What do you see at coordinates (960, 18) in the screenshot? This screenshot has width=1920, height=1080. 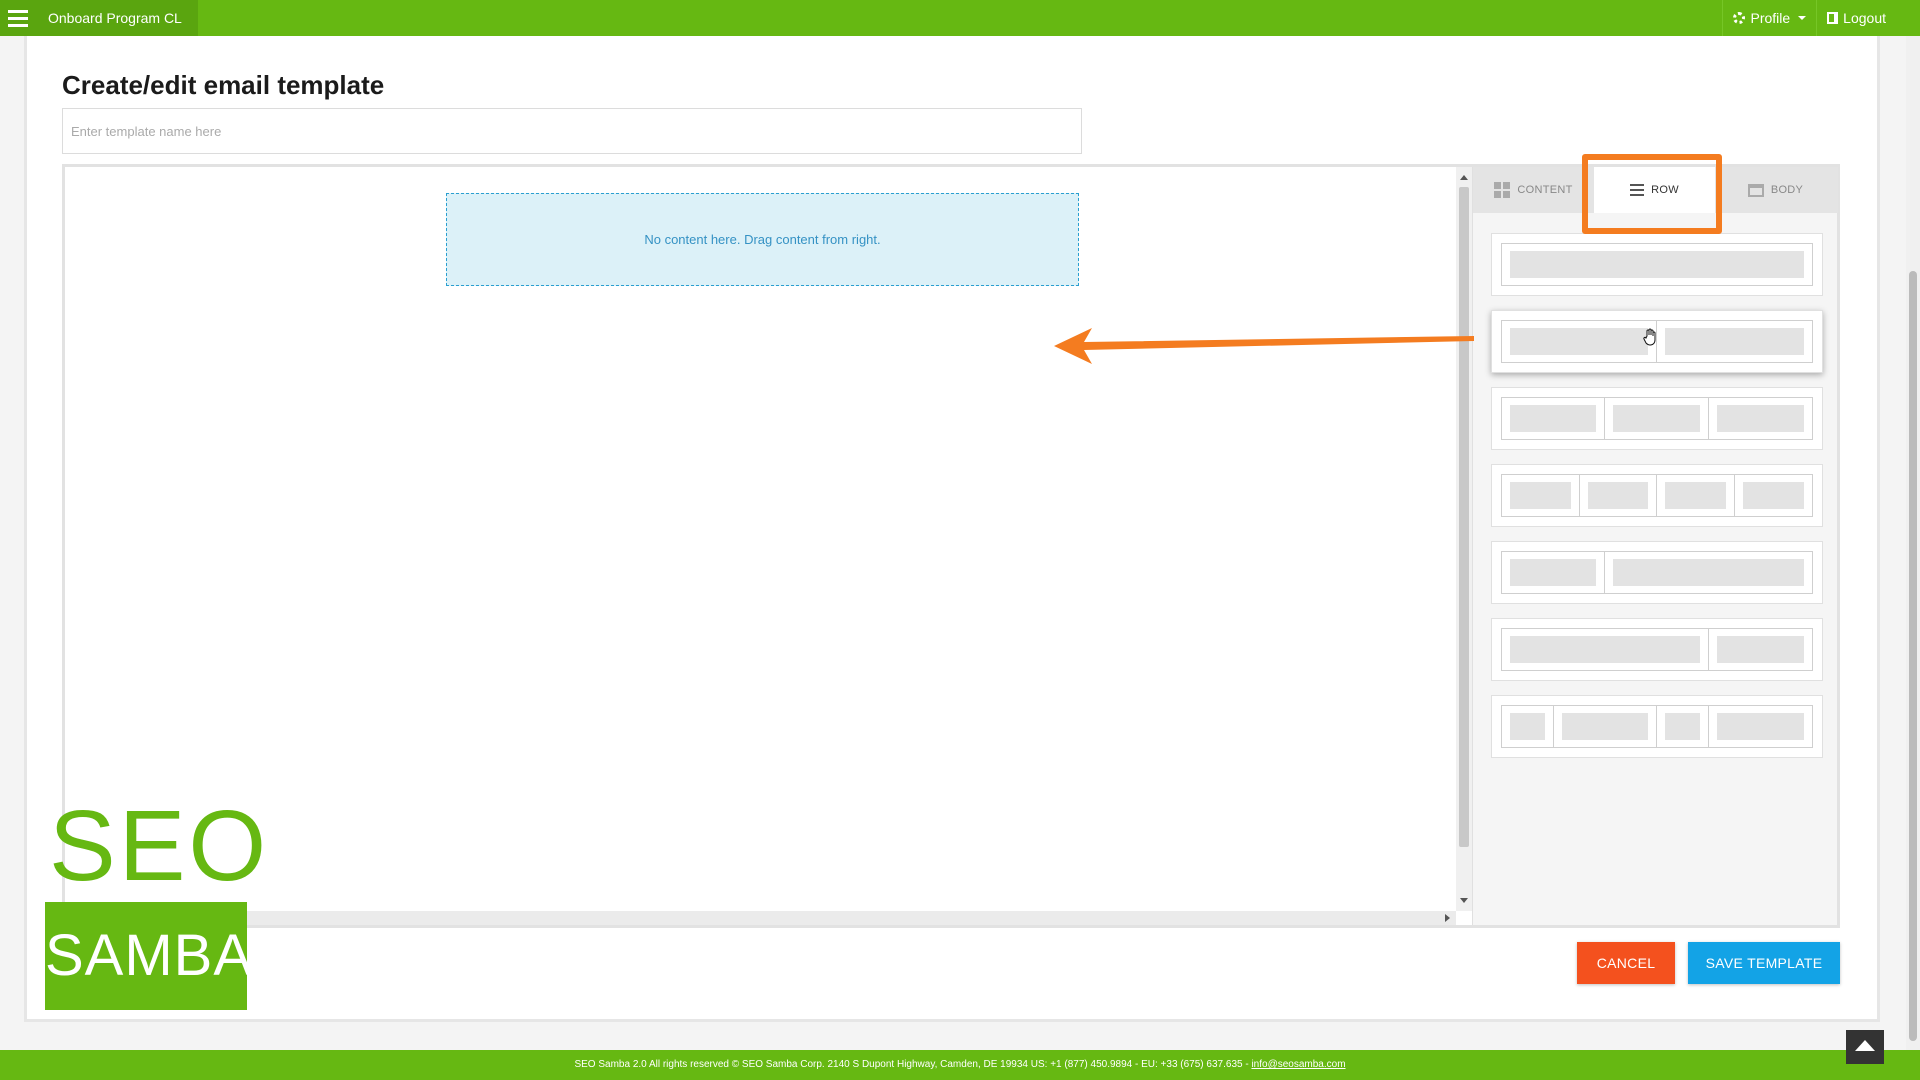 I see `top-bar: Onboard Program CL Profile Logout` at bounding box center [960, 18].